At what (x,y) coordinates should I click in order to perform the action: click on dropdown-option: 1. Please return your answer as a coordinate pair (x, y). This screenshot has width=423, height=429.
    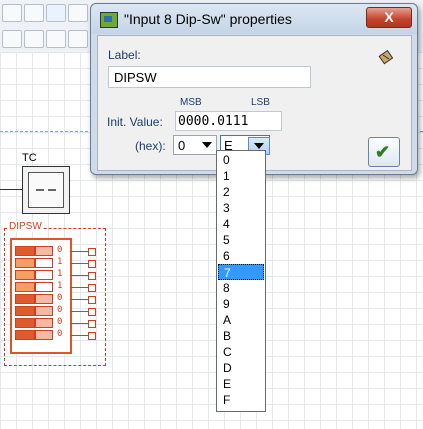
    Looking at the image, I should click on (241, 176).